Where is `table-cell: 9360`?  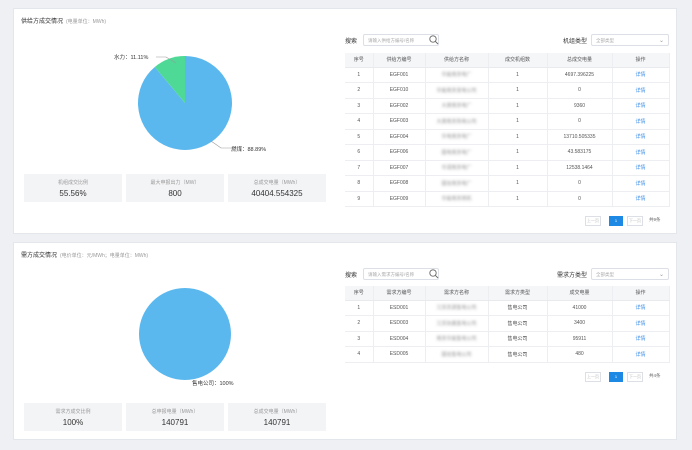 table-cell: 9360 is located at coordinates (580, 106).